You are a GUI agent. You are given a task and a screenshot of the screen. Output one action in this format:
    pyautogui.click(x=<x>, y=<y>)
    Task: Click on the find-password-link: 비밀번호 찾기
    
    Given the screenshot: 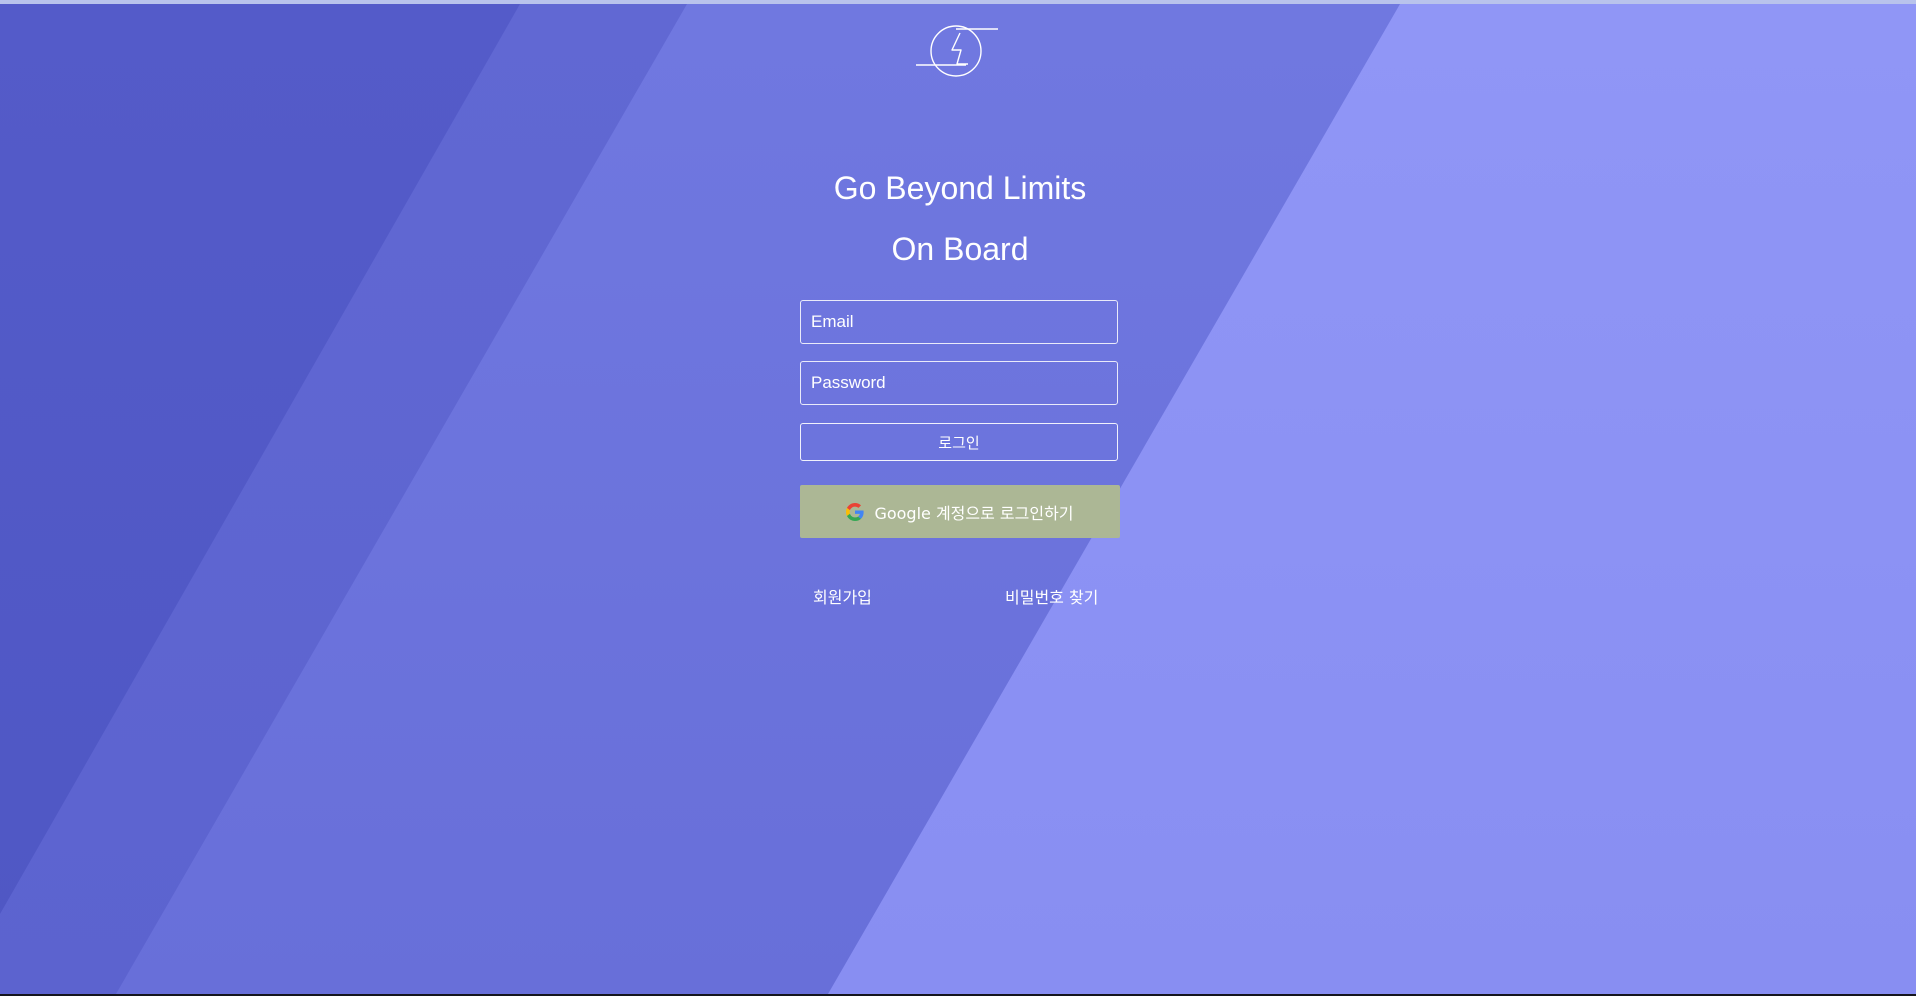 What is the action you would take?
    pyautogui.click(x=1051, y=596)
    